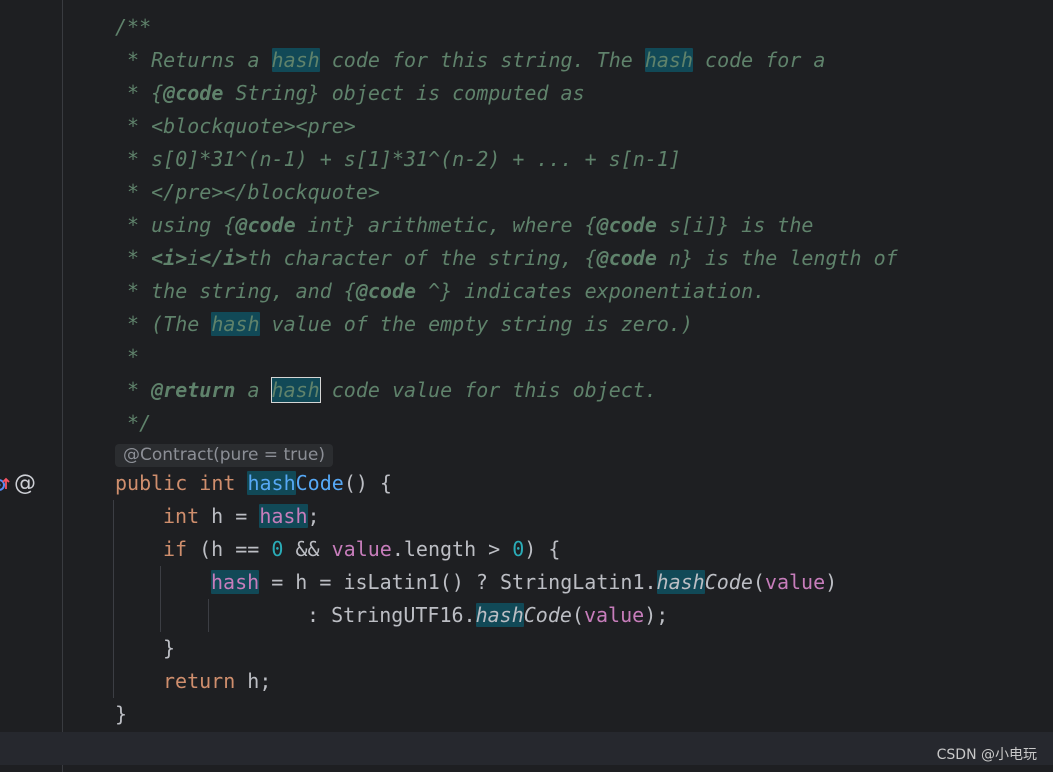 The width and height of the screenshot is (1053, 772). I want to click on doc-text: code for this string. The, so click(482, 60).